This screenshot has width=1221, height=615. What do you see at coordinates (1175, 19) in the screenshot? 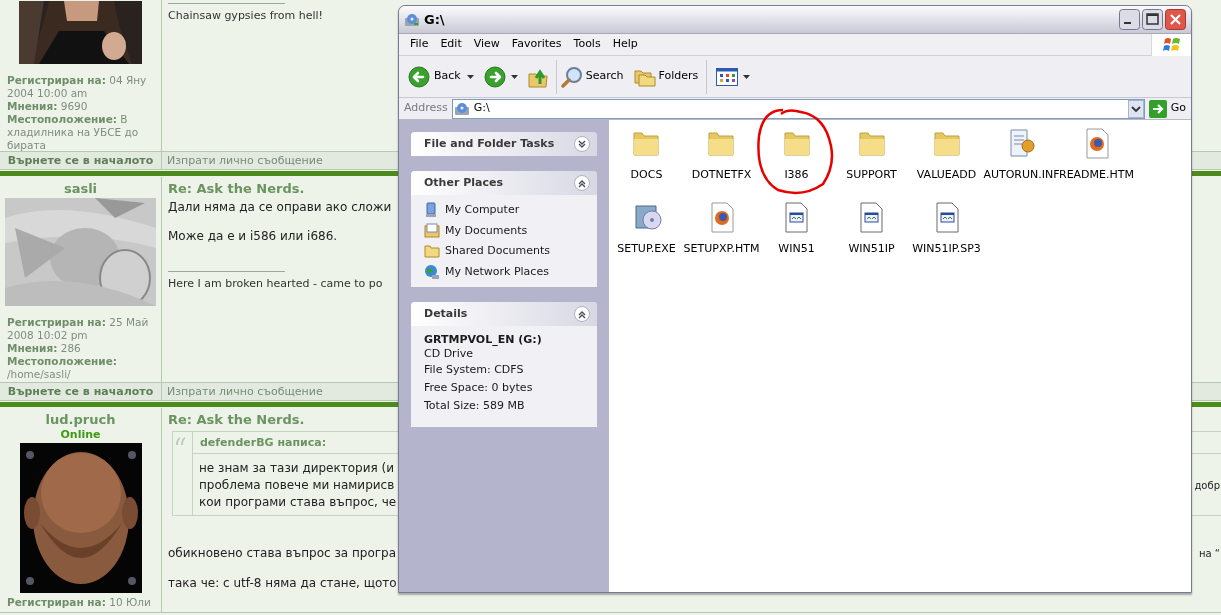
I see `close-button` at bounding box center [1175, 19].